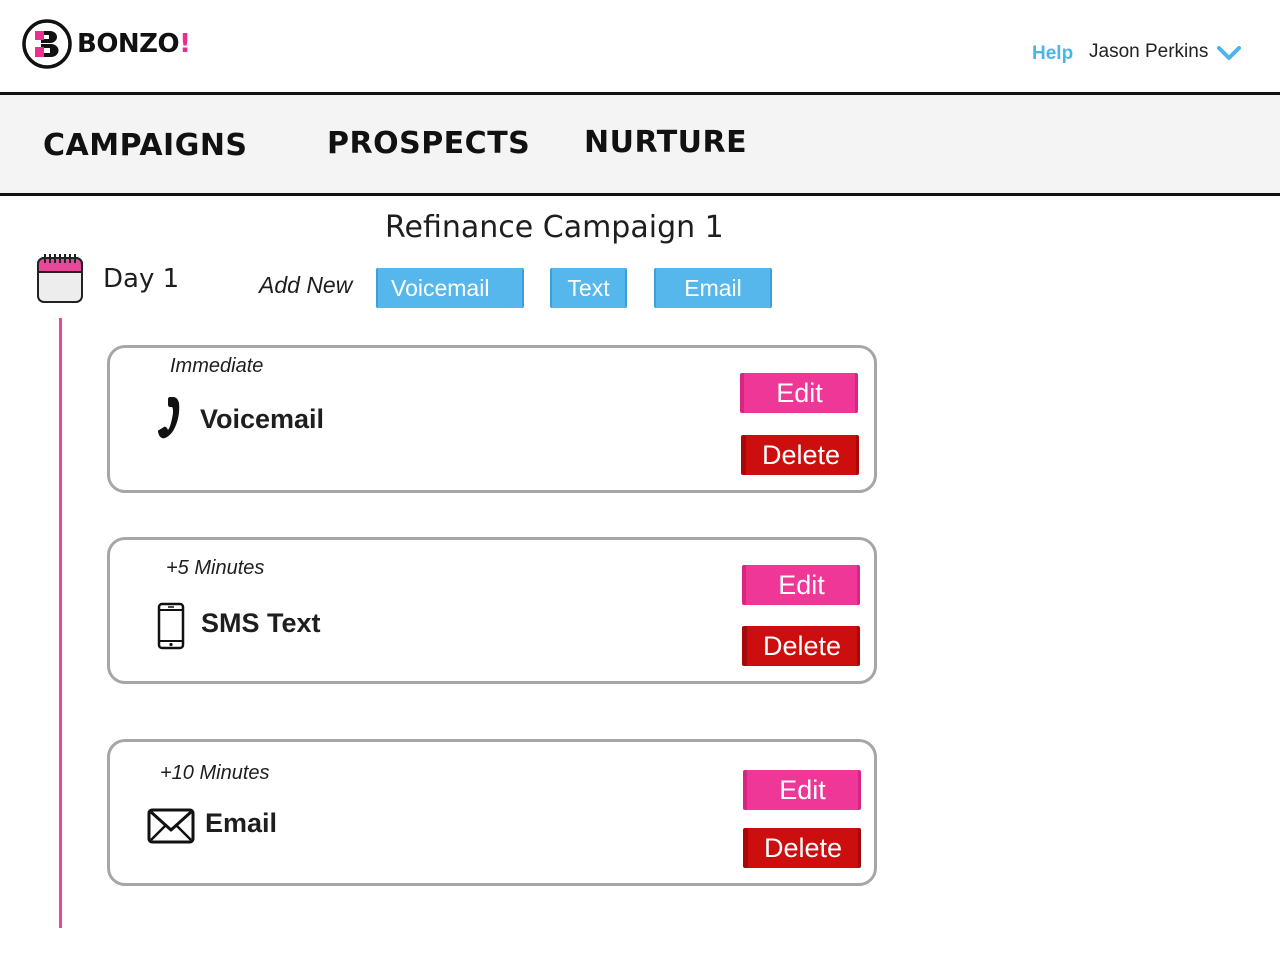  What do you see at coordinates (215, 568) in the screenshot?
I see `step-timing: +5 Minutes` at bounding box center [215, 568].